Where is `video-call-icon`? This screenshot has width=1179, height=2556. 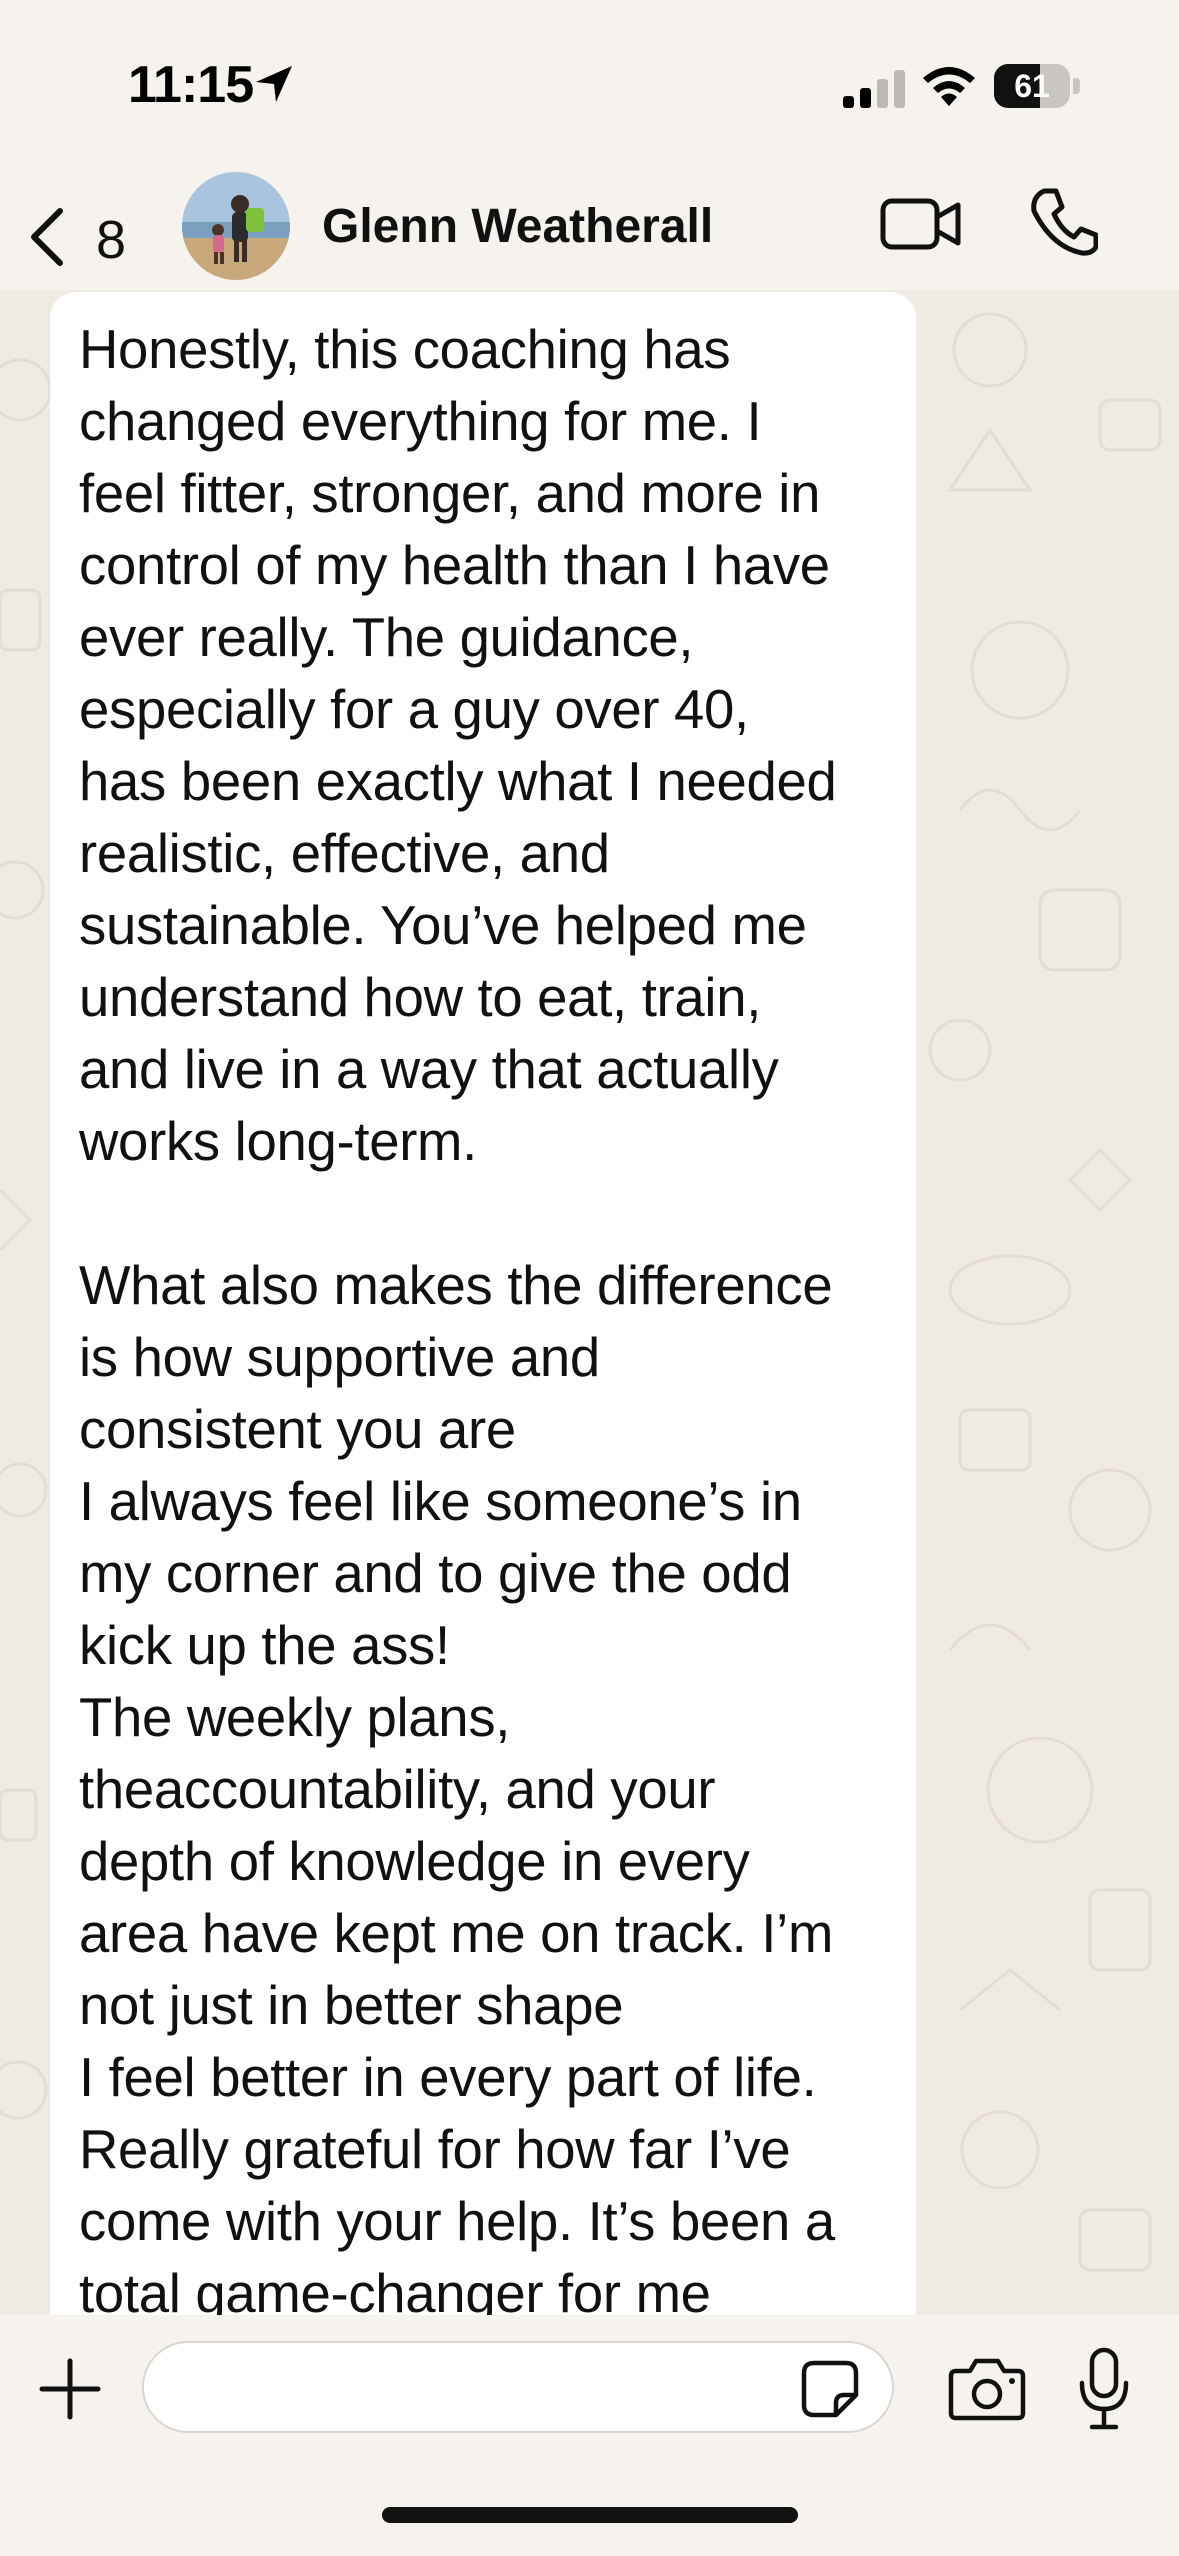
video-call-icon is located at coordinates (921, 224).